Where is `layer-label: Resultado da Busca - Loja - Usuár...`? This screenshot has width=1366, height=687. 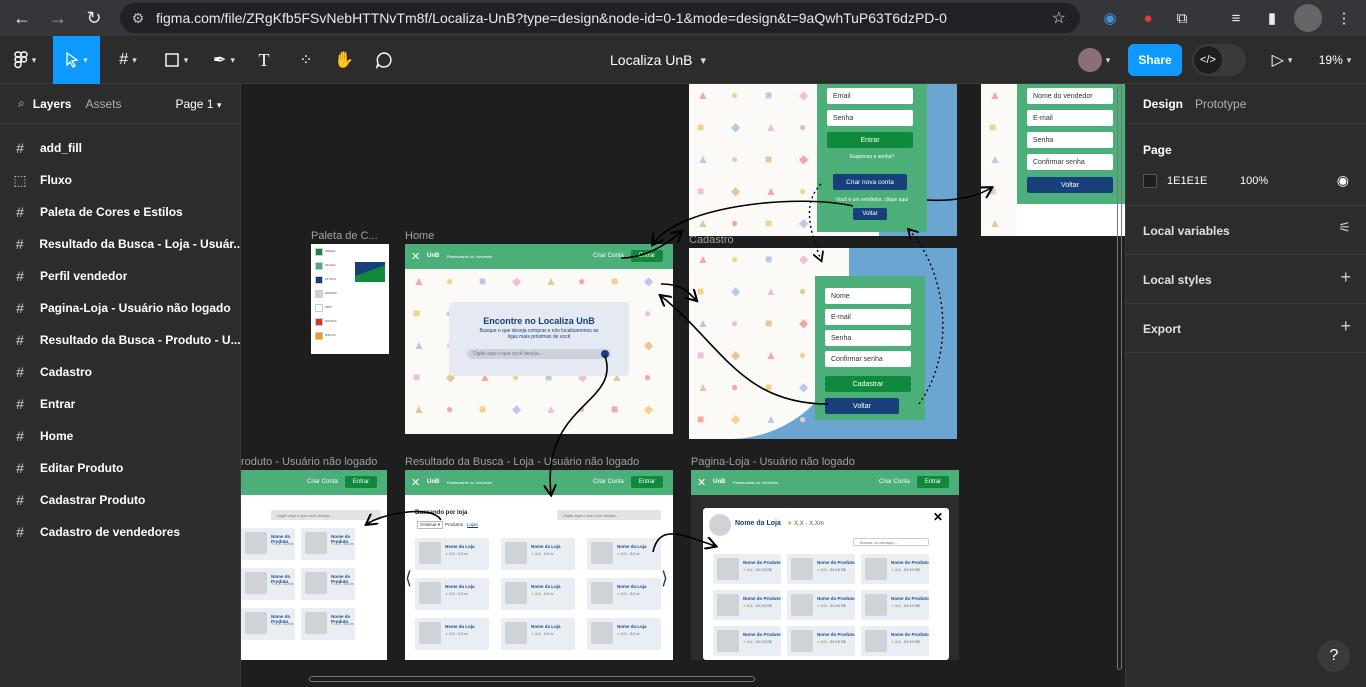
layer-label: Resultado da Busca - Loja - Usuár... is located at coordinates (139, 244).